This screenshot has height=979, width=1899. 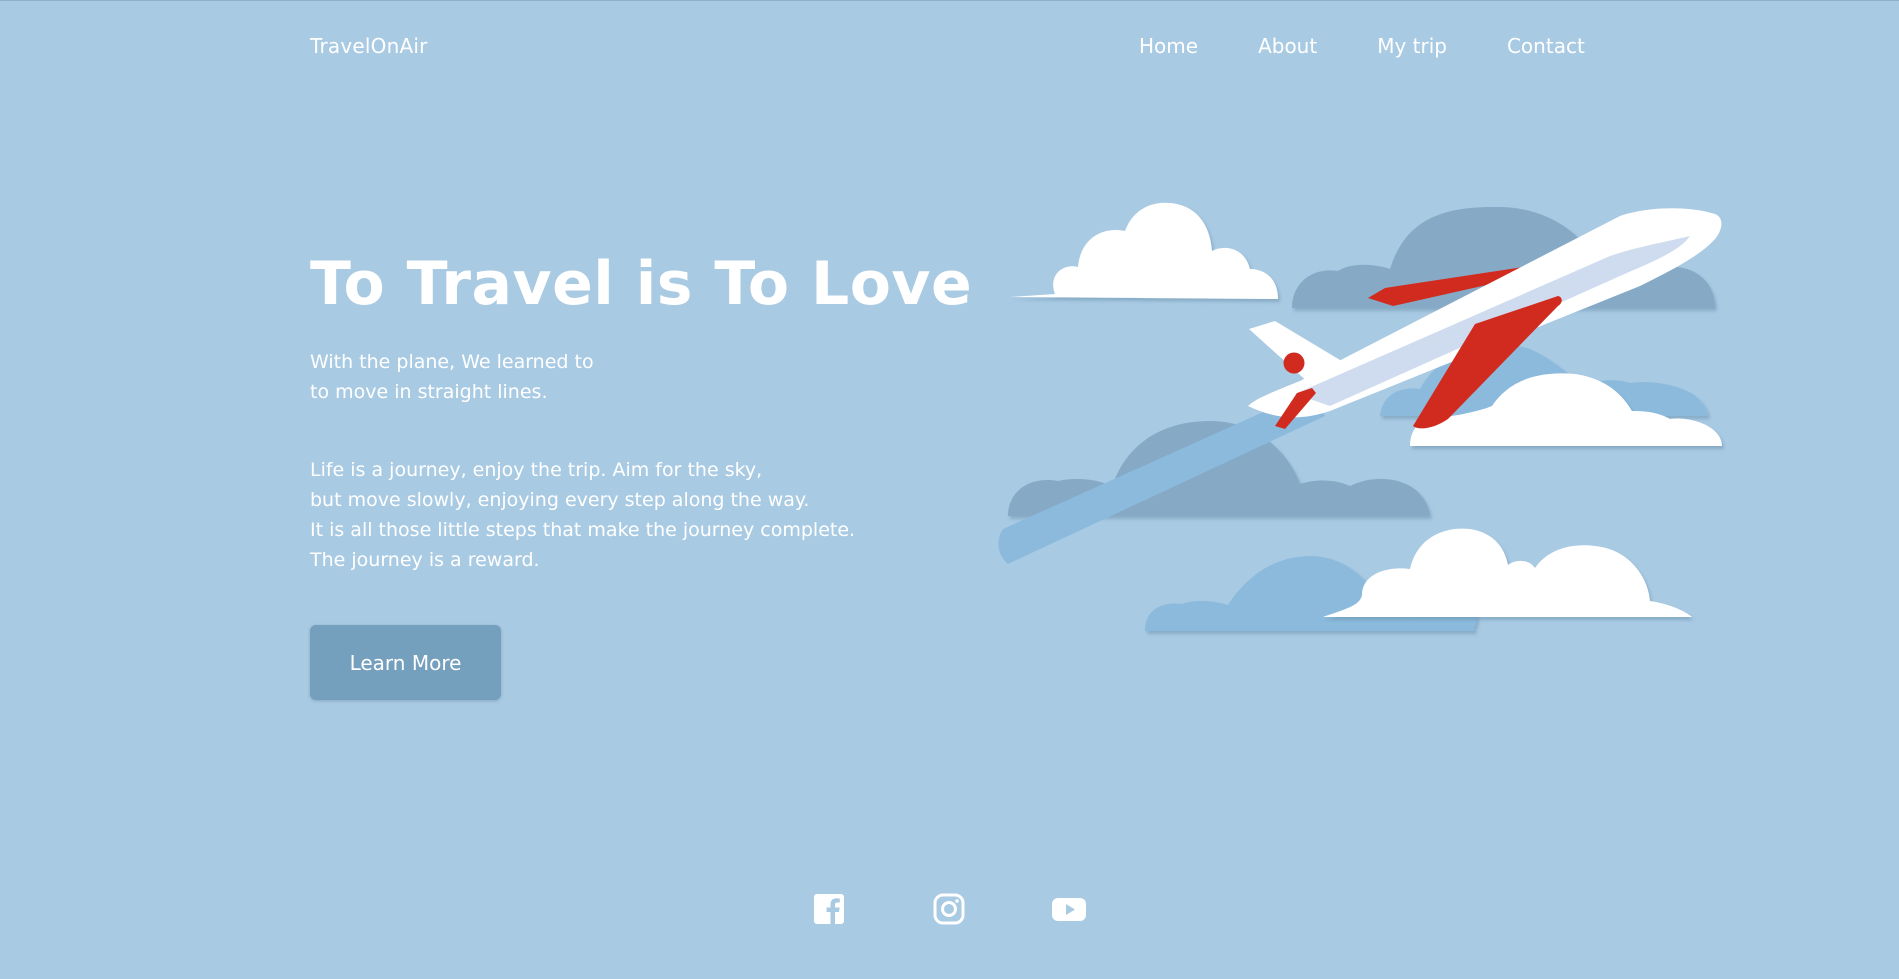 I want to click on brand-logo: TravelOnAir, so click(x=369, y=46).